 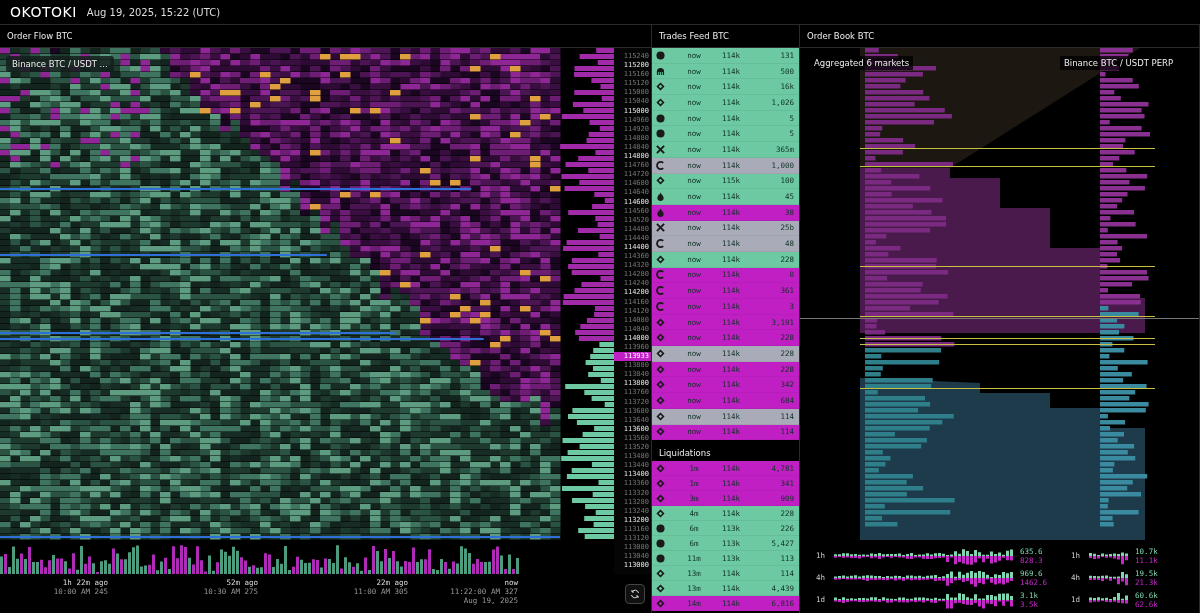 I want to click on datetime: Aug 19, 2025, 15:22 (UTC), so click(x=153, y=12).